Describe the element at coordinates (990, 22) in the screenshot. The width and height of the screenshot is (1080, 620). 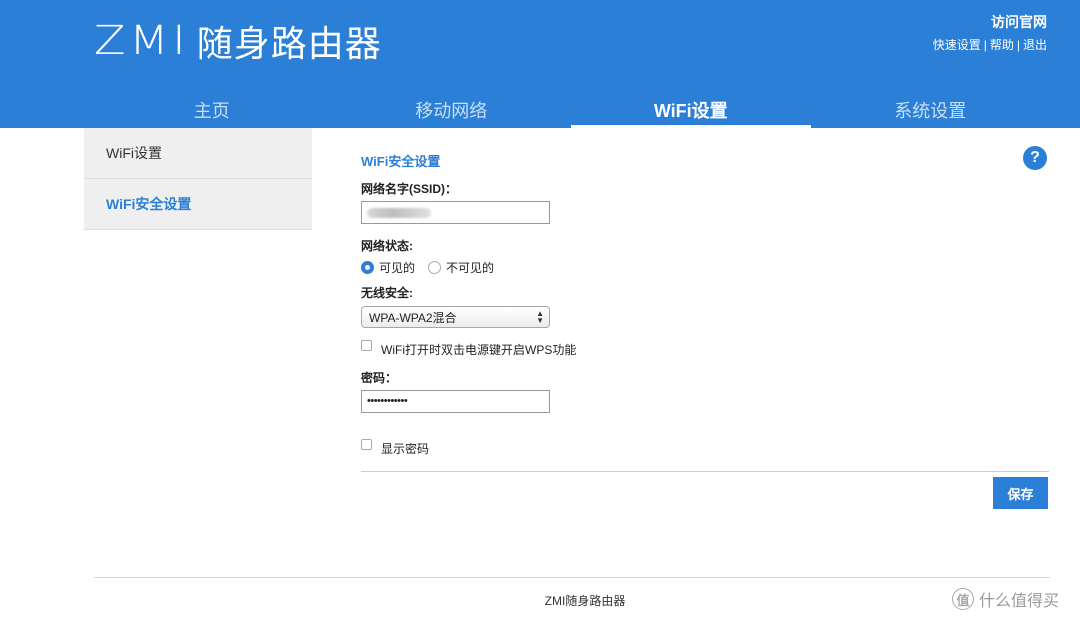
I see `visit-official-site-link: 访问官网` at that location.